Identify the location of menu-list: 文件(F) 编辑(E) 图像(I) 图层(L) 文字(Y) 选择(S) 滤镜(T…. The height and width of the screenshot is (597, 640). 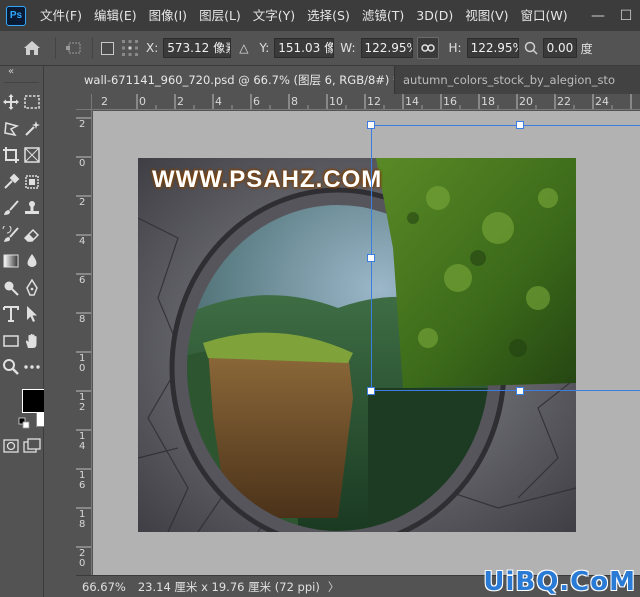
(304, 15).